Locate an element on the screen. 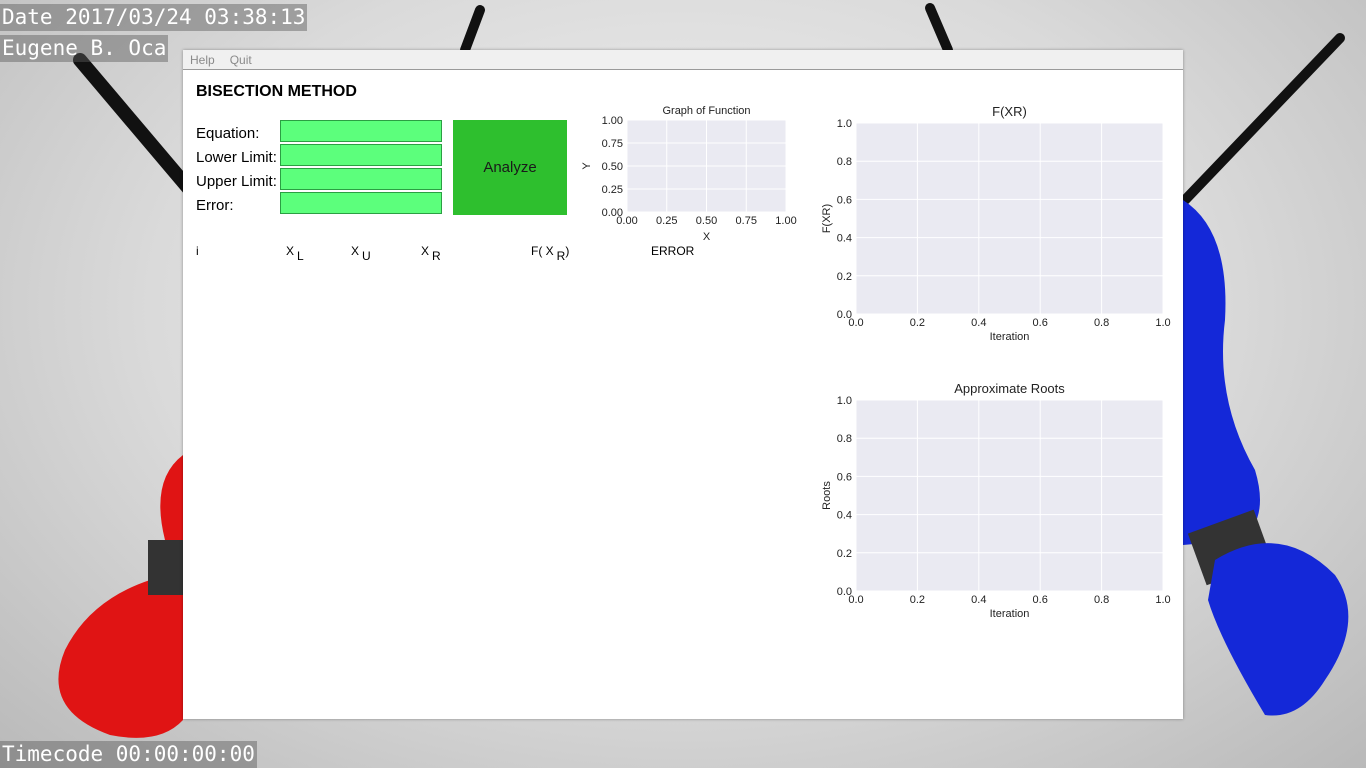 This screenshot has height=768, width=1366. column-header-xr-base: X is located at coordinates (425, 251).